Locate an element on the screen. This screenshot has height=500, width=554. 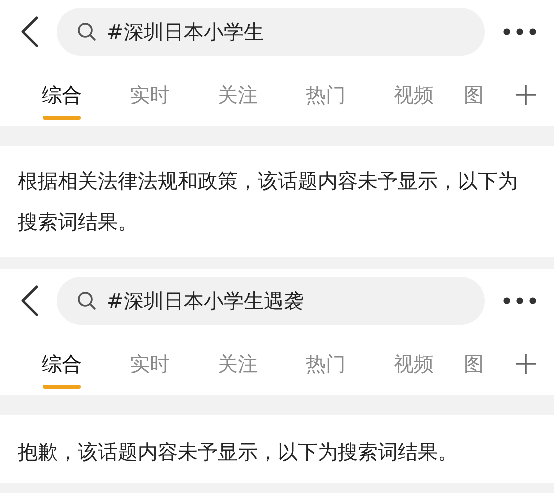
search-field: #深圳日本小学生 is located at coordinates (271, 32).